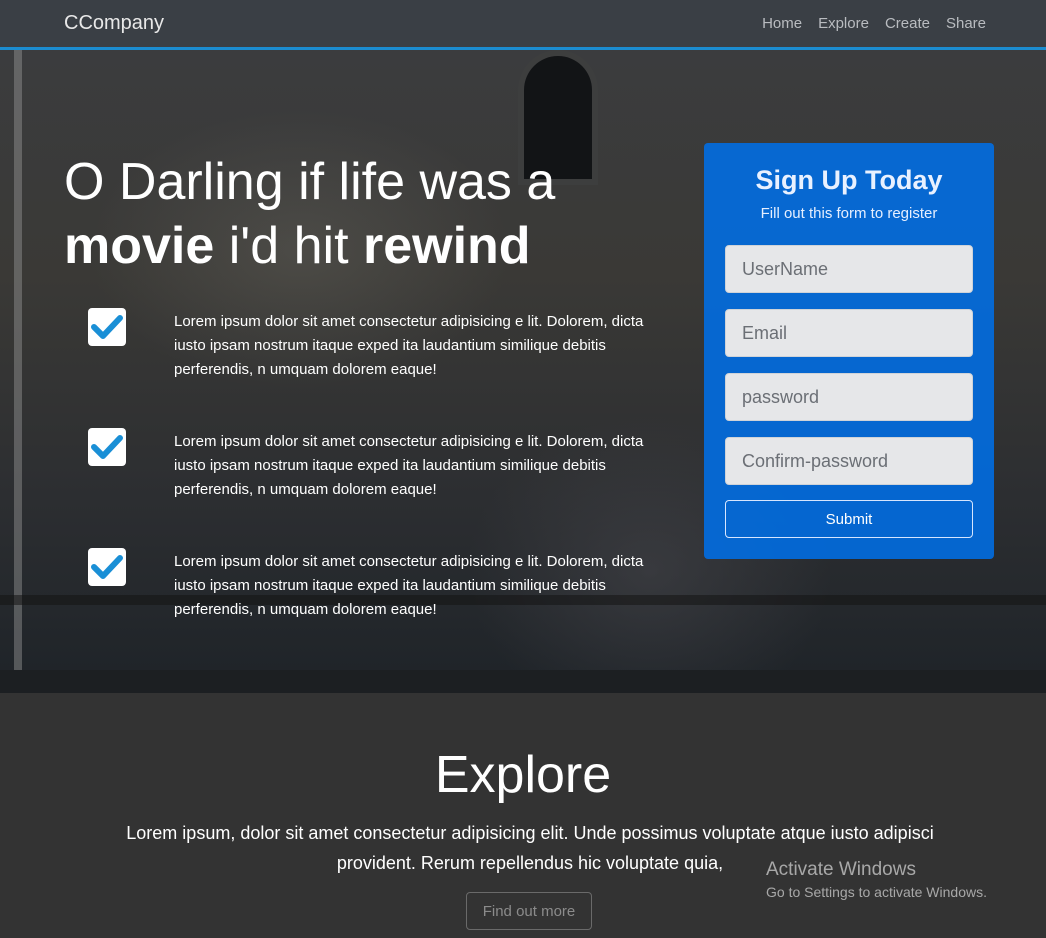 Image resolution: width=1046 pixels, height=938 pixels. I want to click on headline-line1: O Darling if life was a, so click(310, 182).